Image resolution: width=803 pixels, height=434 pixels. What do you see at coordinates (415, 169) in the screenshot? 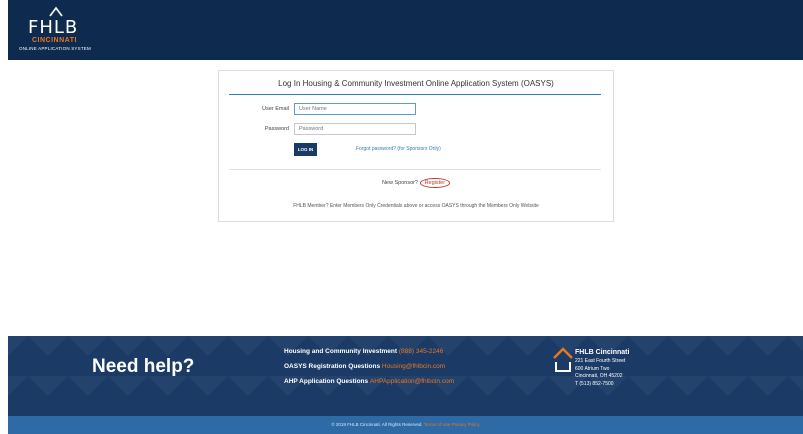
I see `divider` at bounding box center [415, 169].